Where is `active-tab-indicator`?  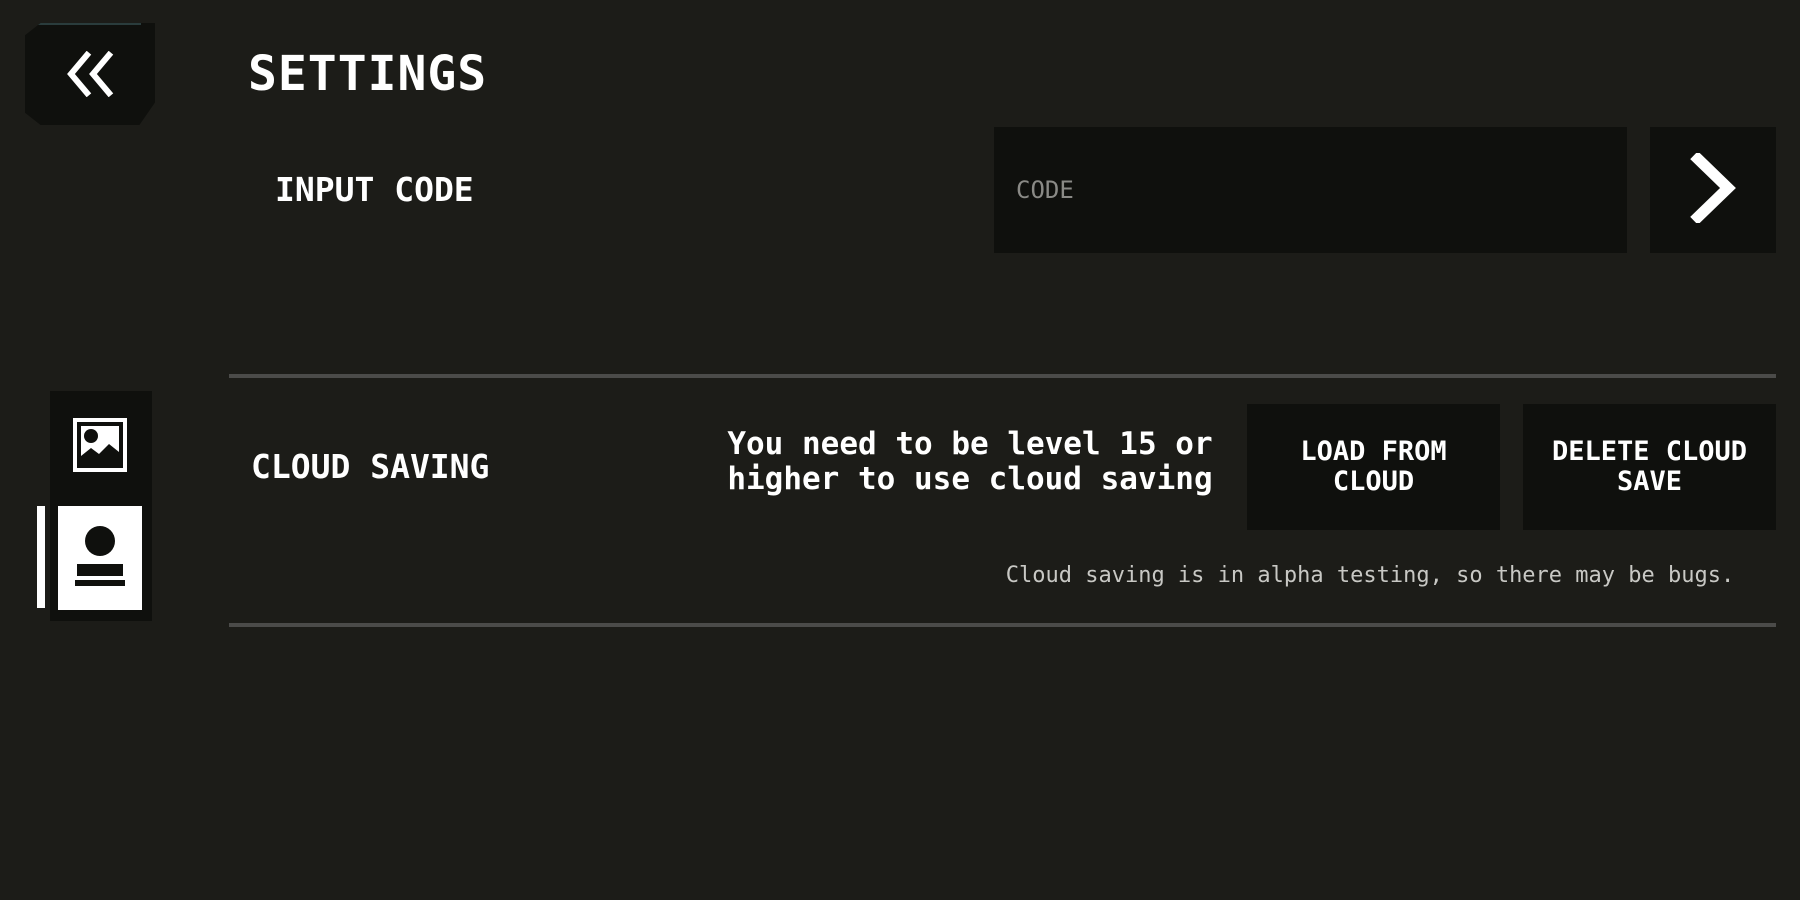
active-tab-indicator is located at coordinates (41, 557).